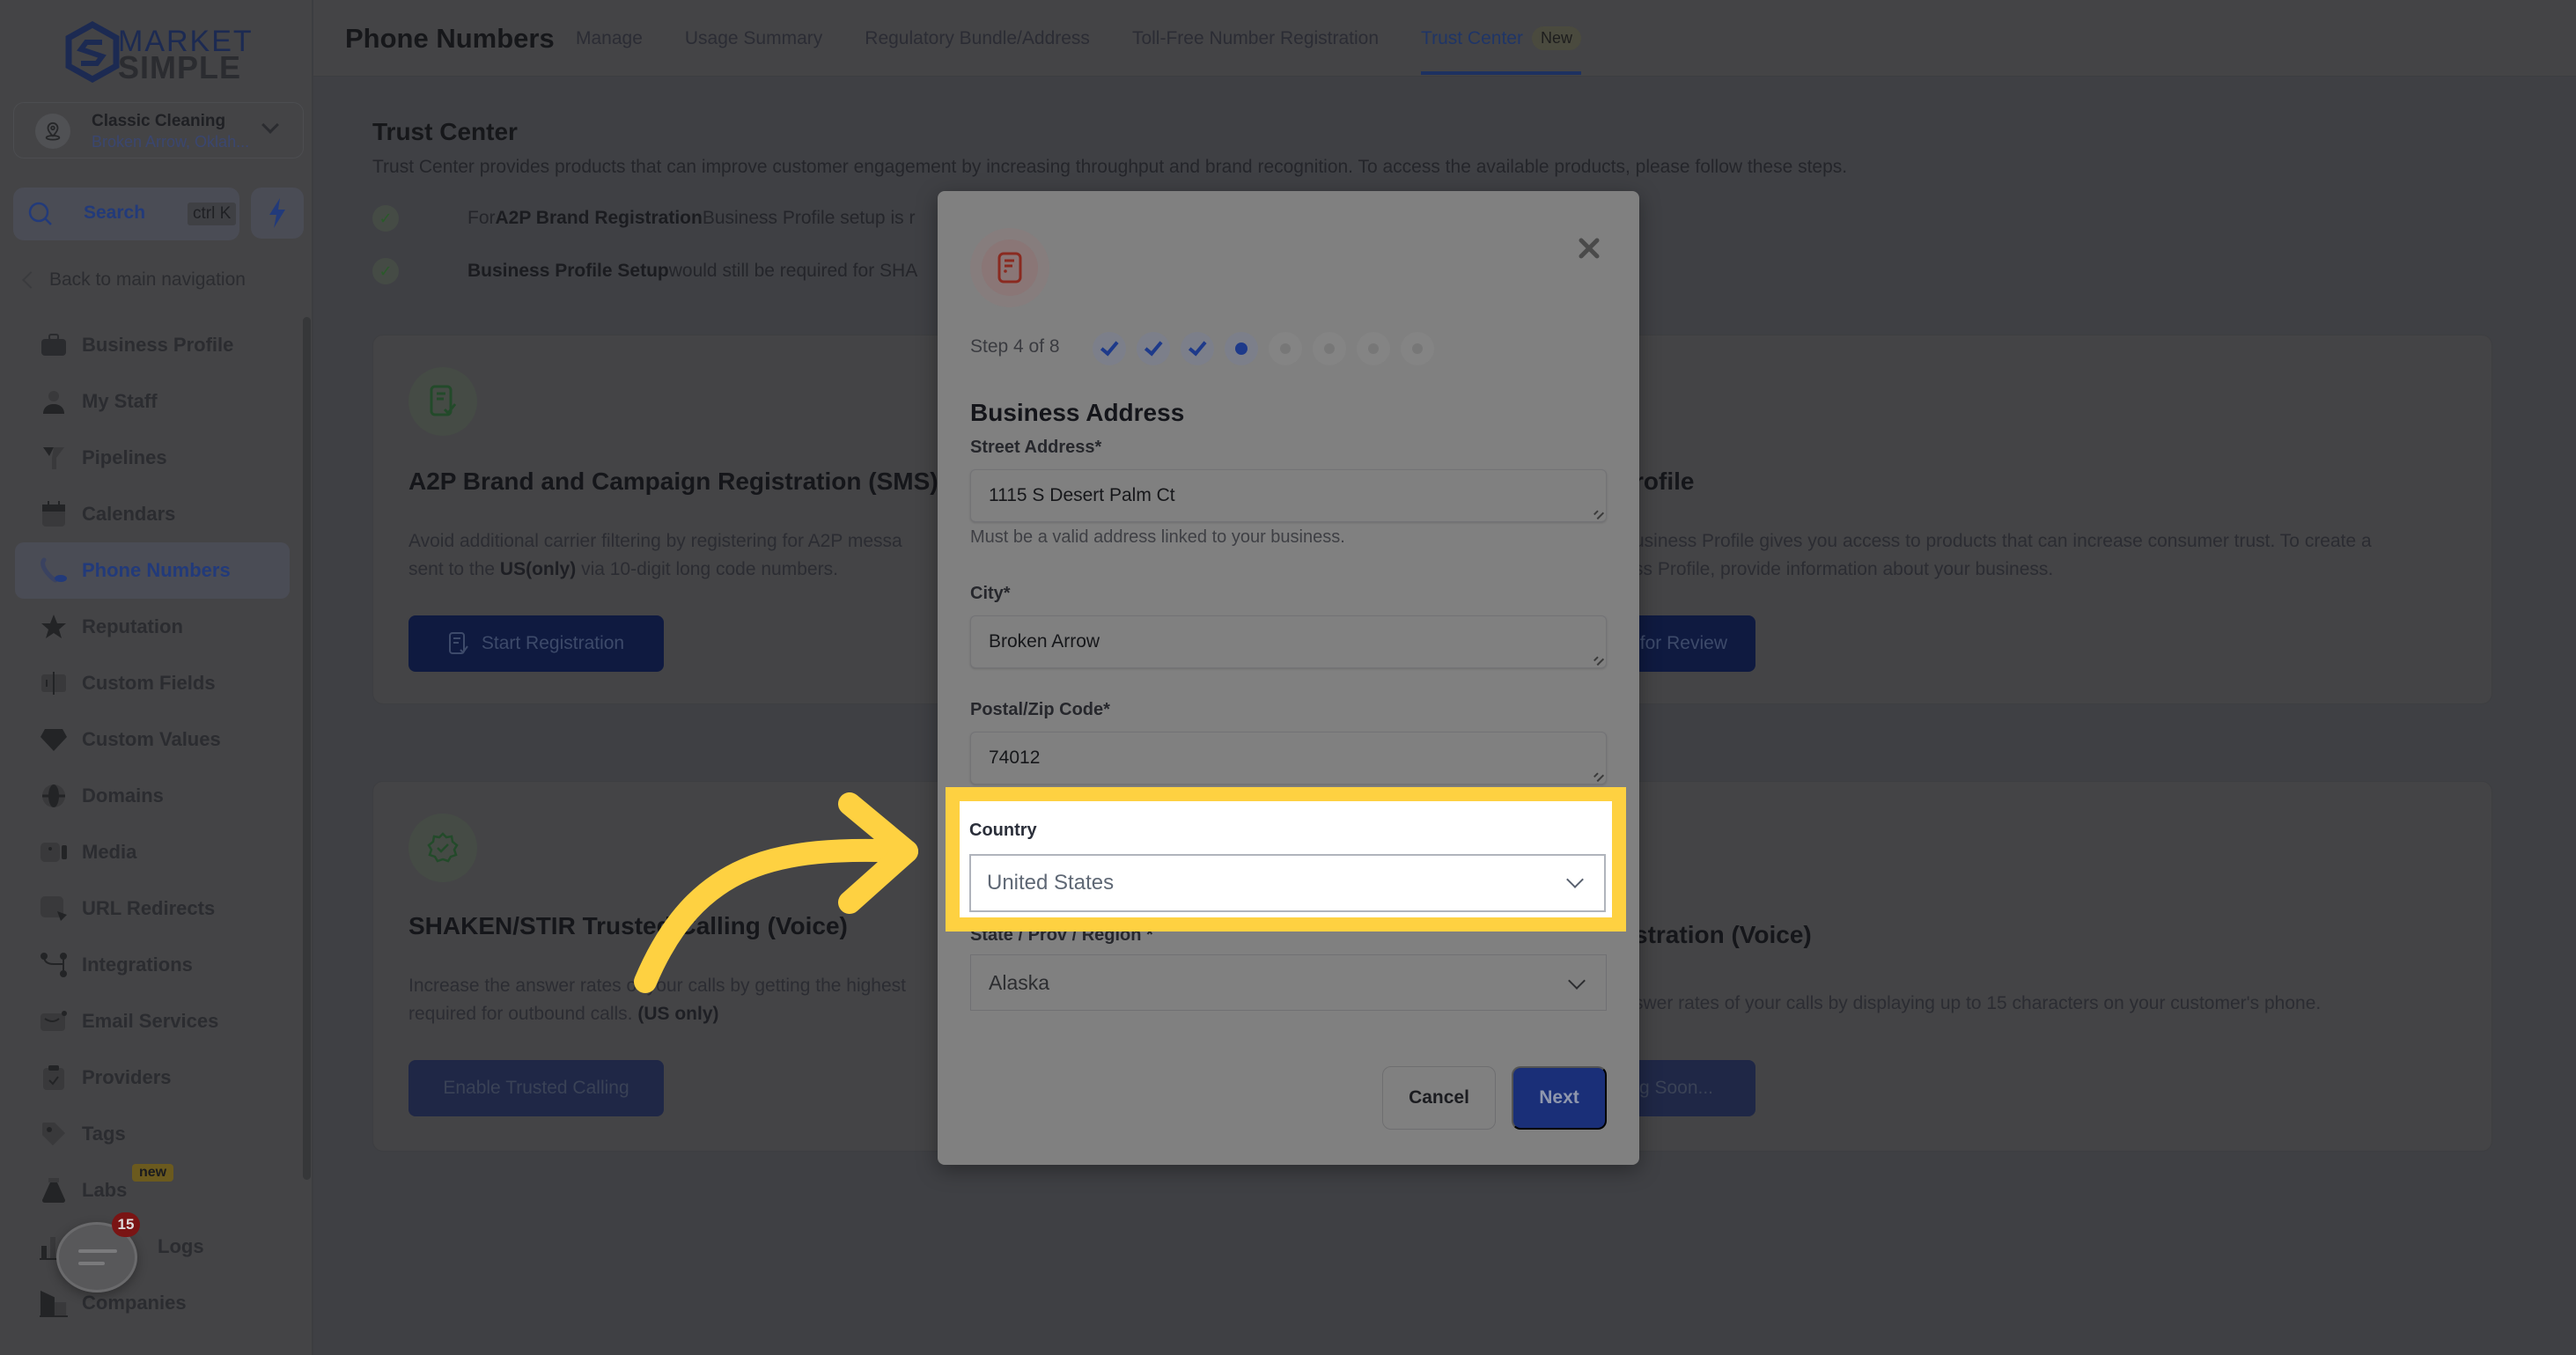 This screenshot has width=2576, height=1355. I want to click on close-icon, so click(1589, 248).